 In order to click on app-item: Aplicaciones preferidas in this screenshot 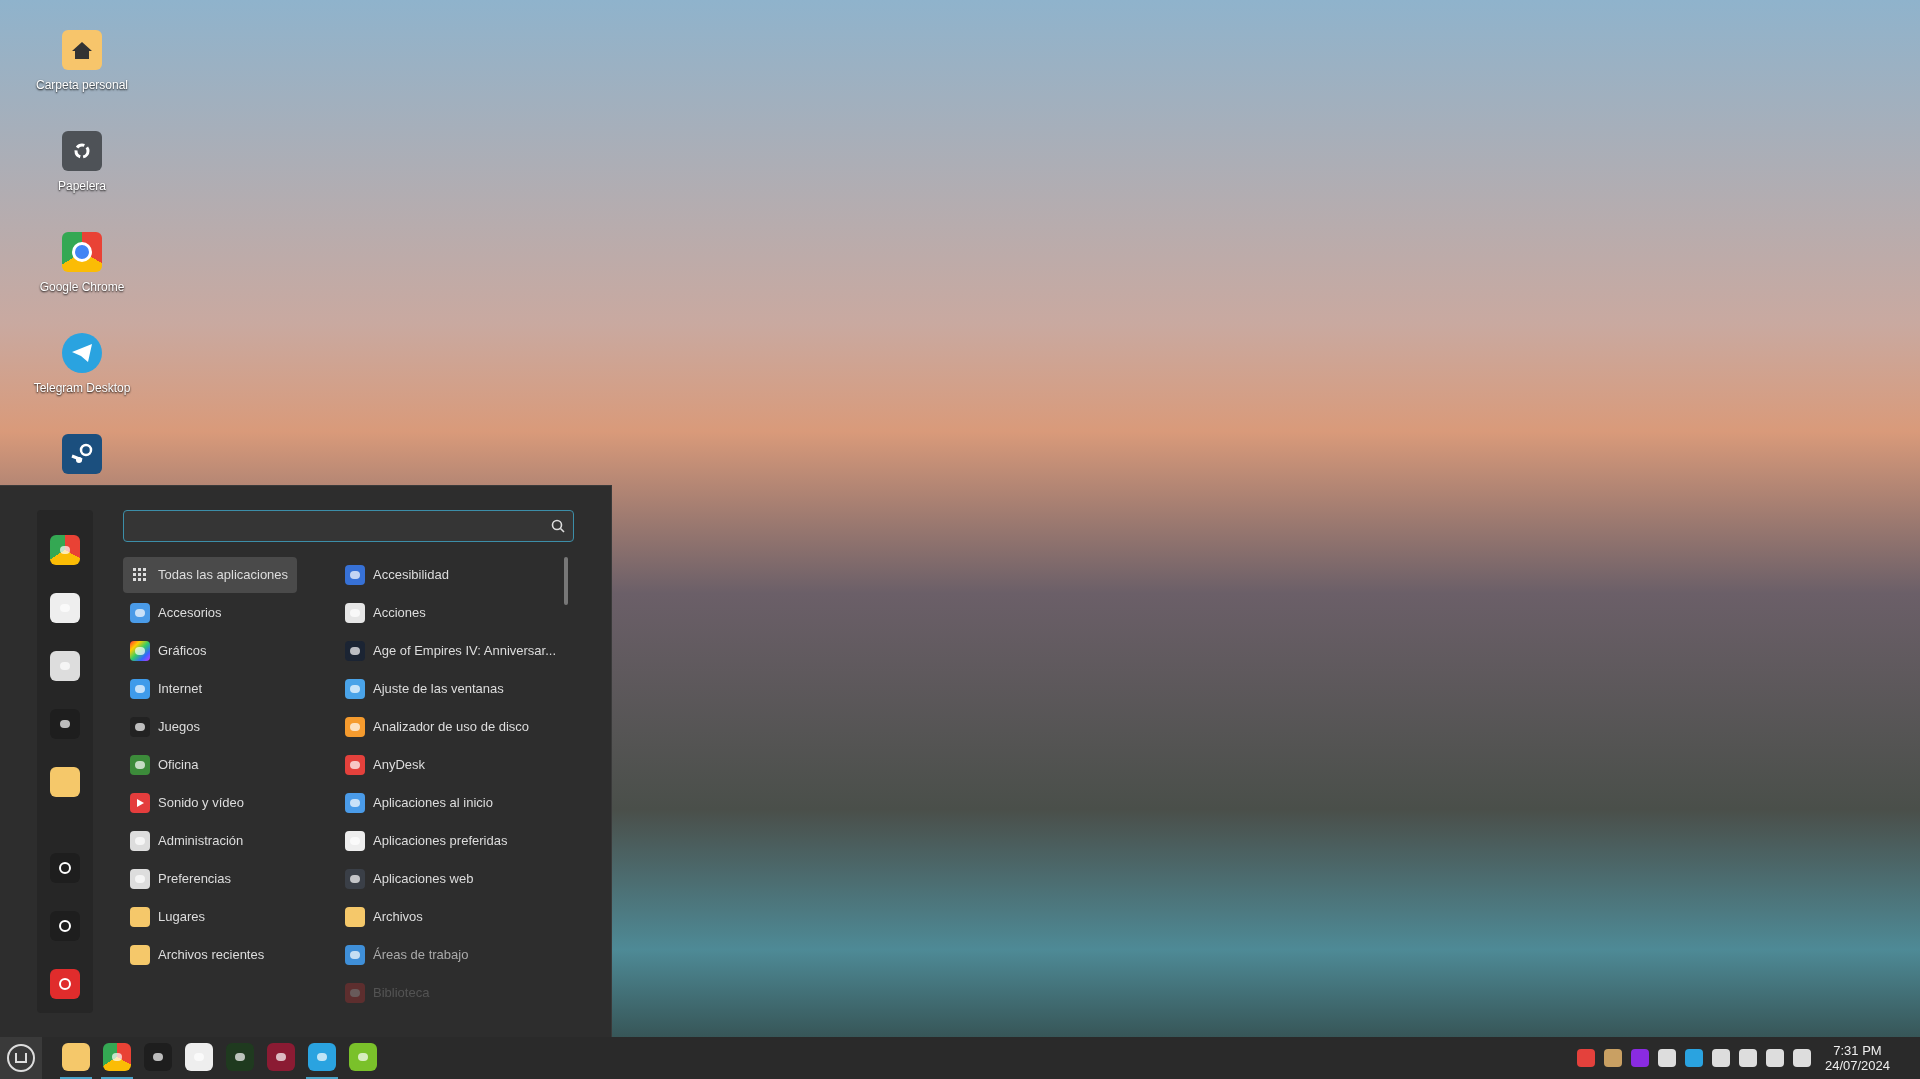, I will do `click(458, 841)`.